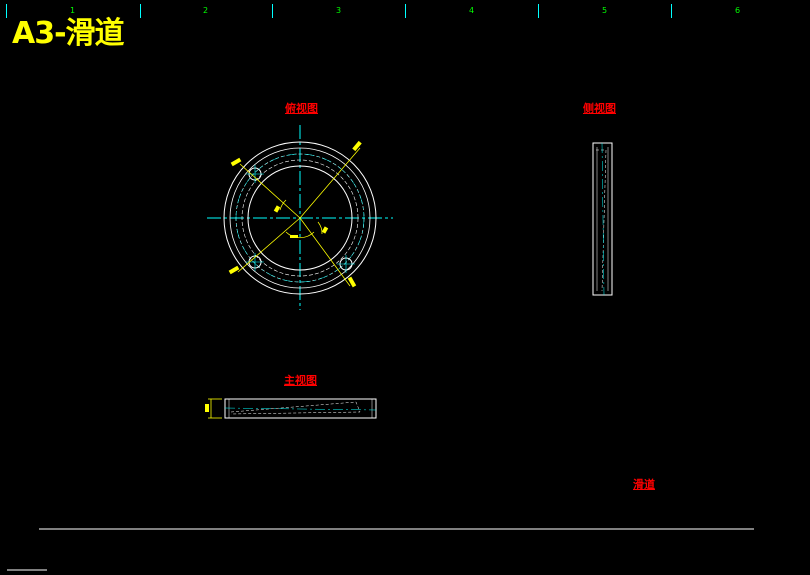 This screenshot has width=810, height=575. I want to click on angle-arc, so click(320, 228).